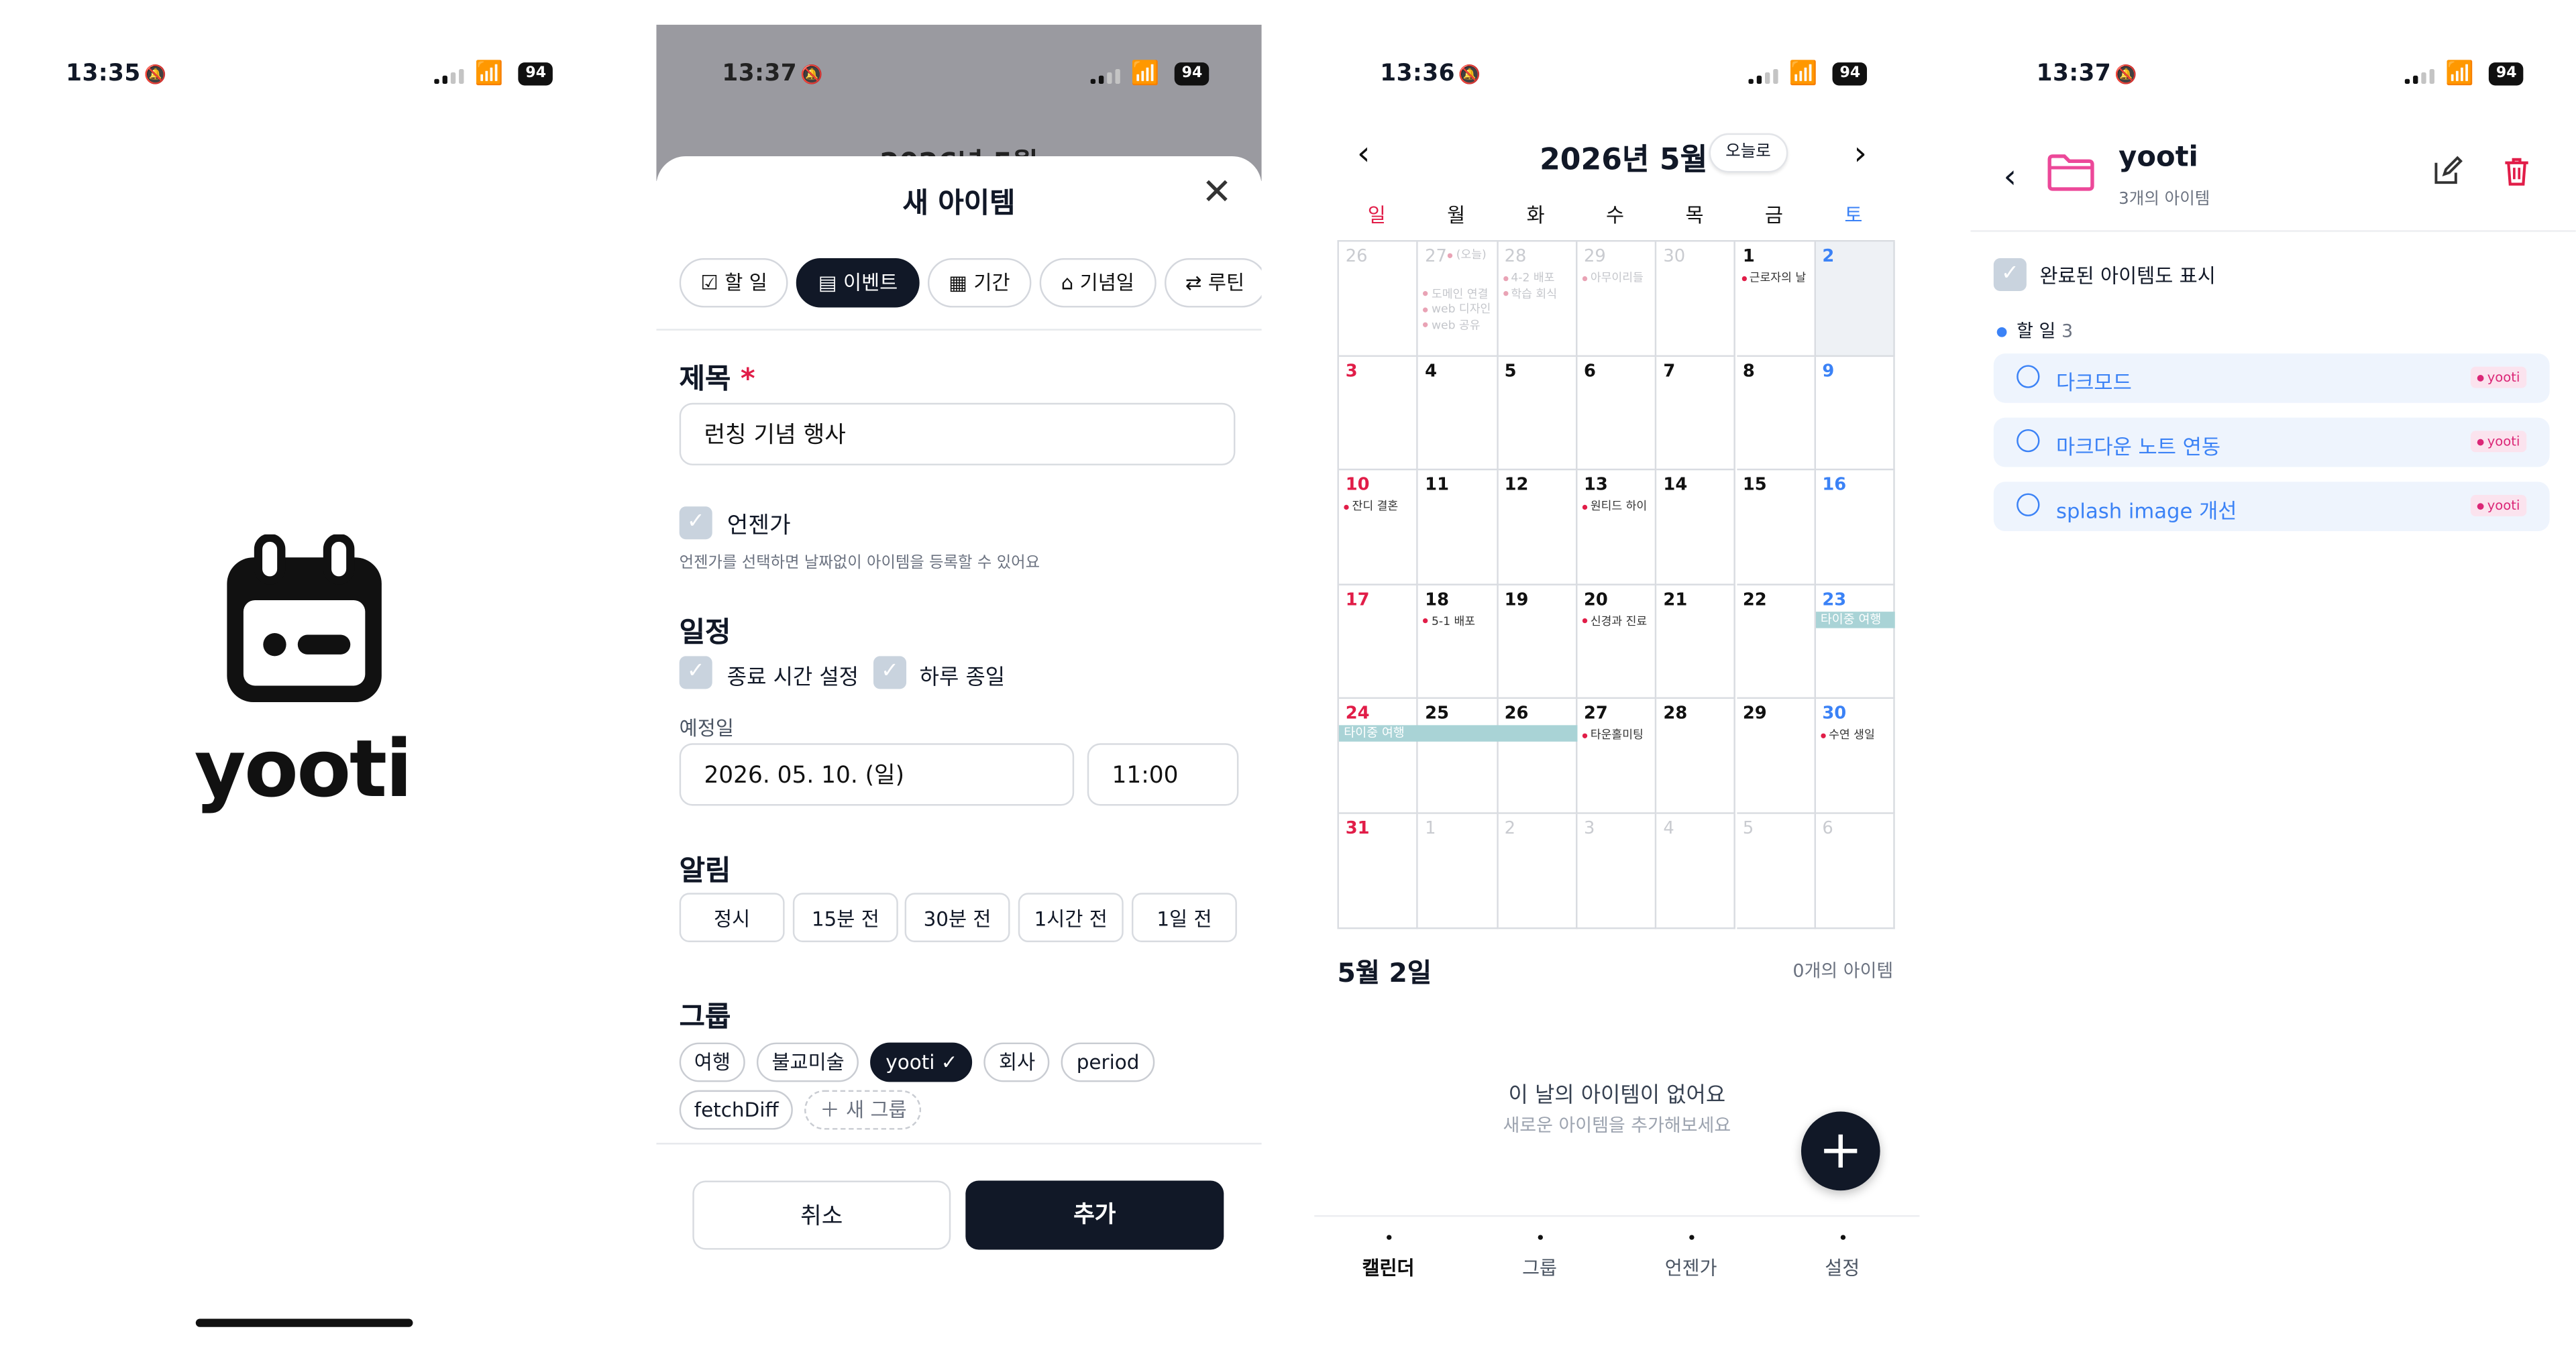 This screenshot has width=2576, height=1358. Describe the element at coordinates (922, 1062) in the screenshot. I see `group-chip-selected: yooti ✓` at that location.